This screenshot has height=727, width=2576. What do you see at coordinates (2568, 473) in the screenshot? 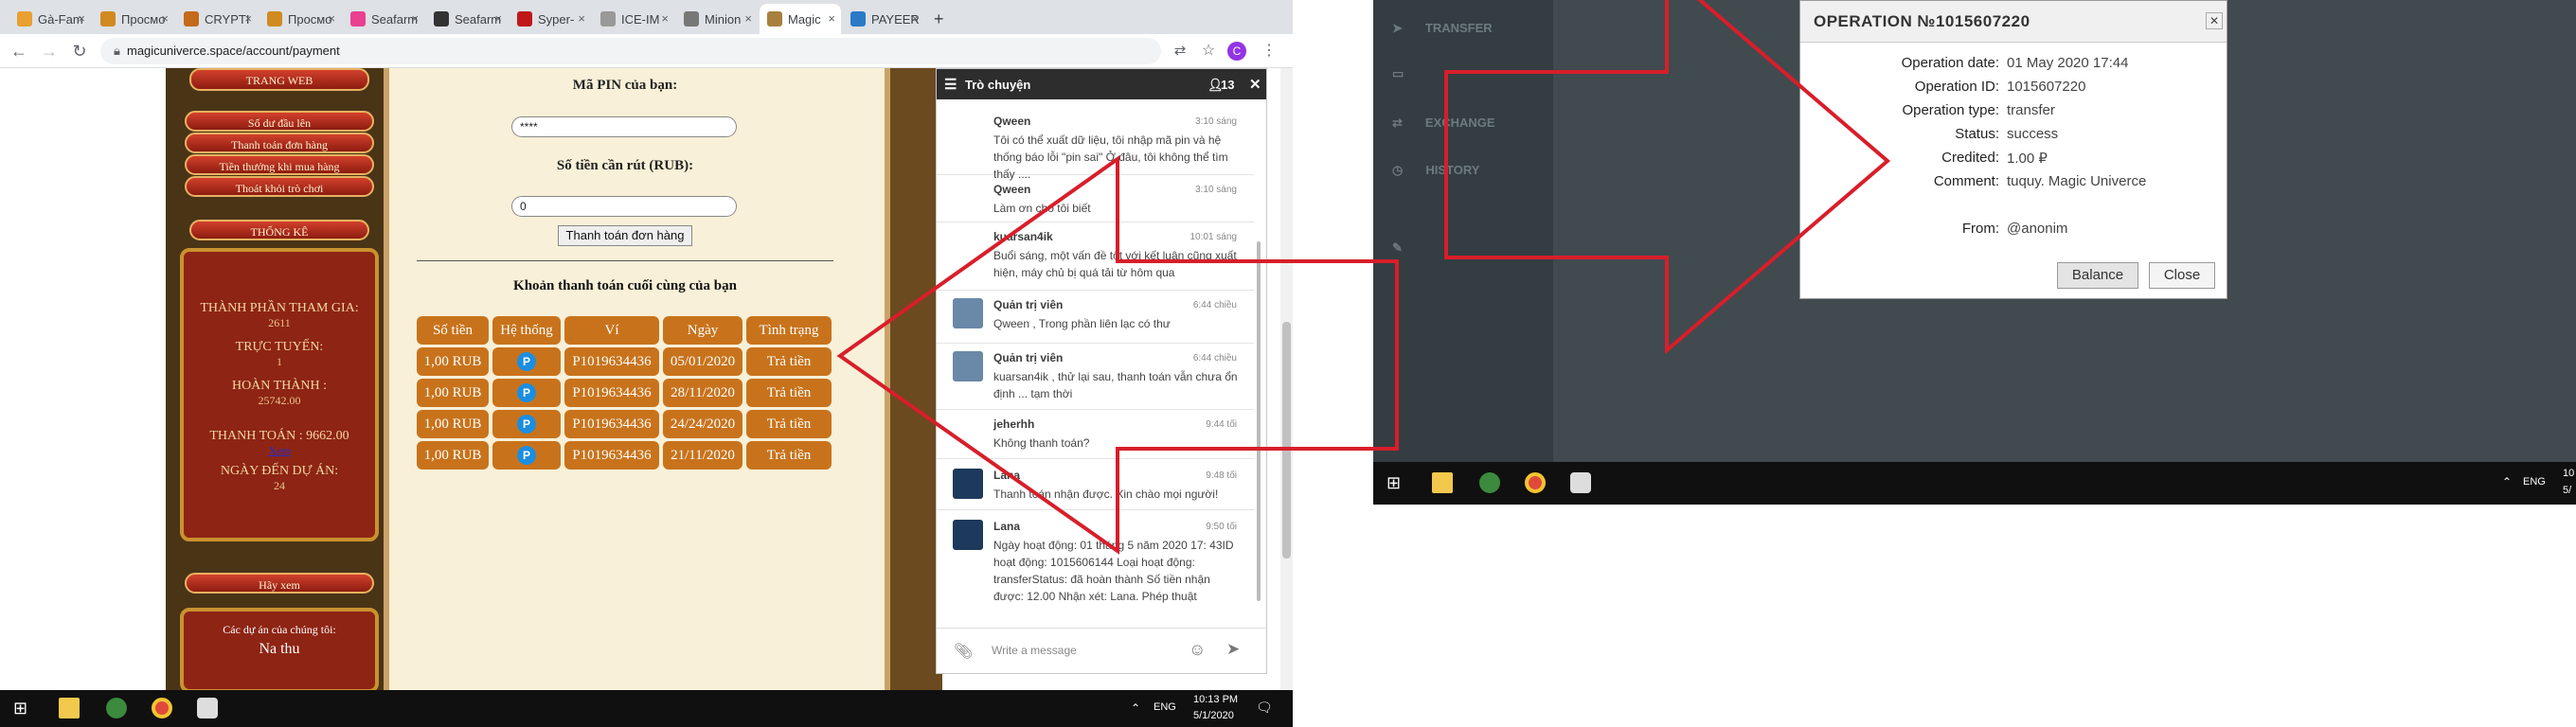
I see `clock-time: 10` at bounding box center [2568, 473].